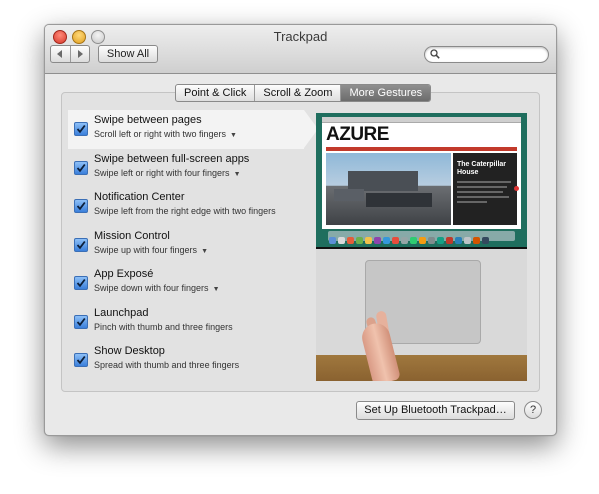  Describe the element at coordinates (533, 410) in the screenshot. I see `help-button: ?` at that location.